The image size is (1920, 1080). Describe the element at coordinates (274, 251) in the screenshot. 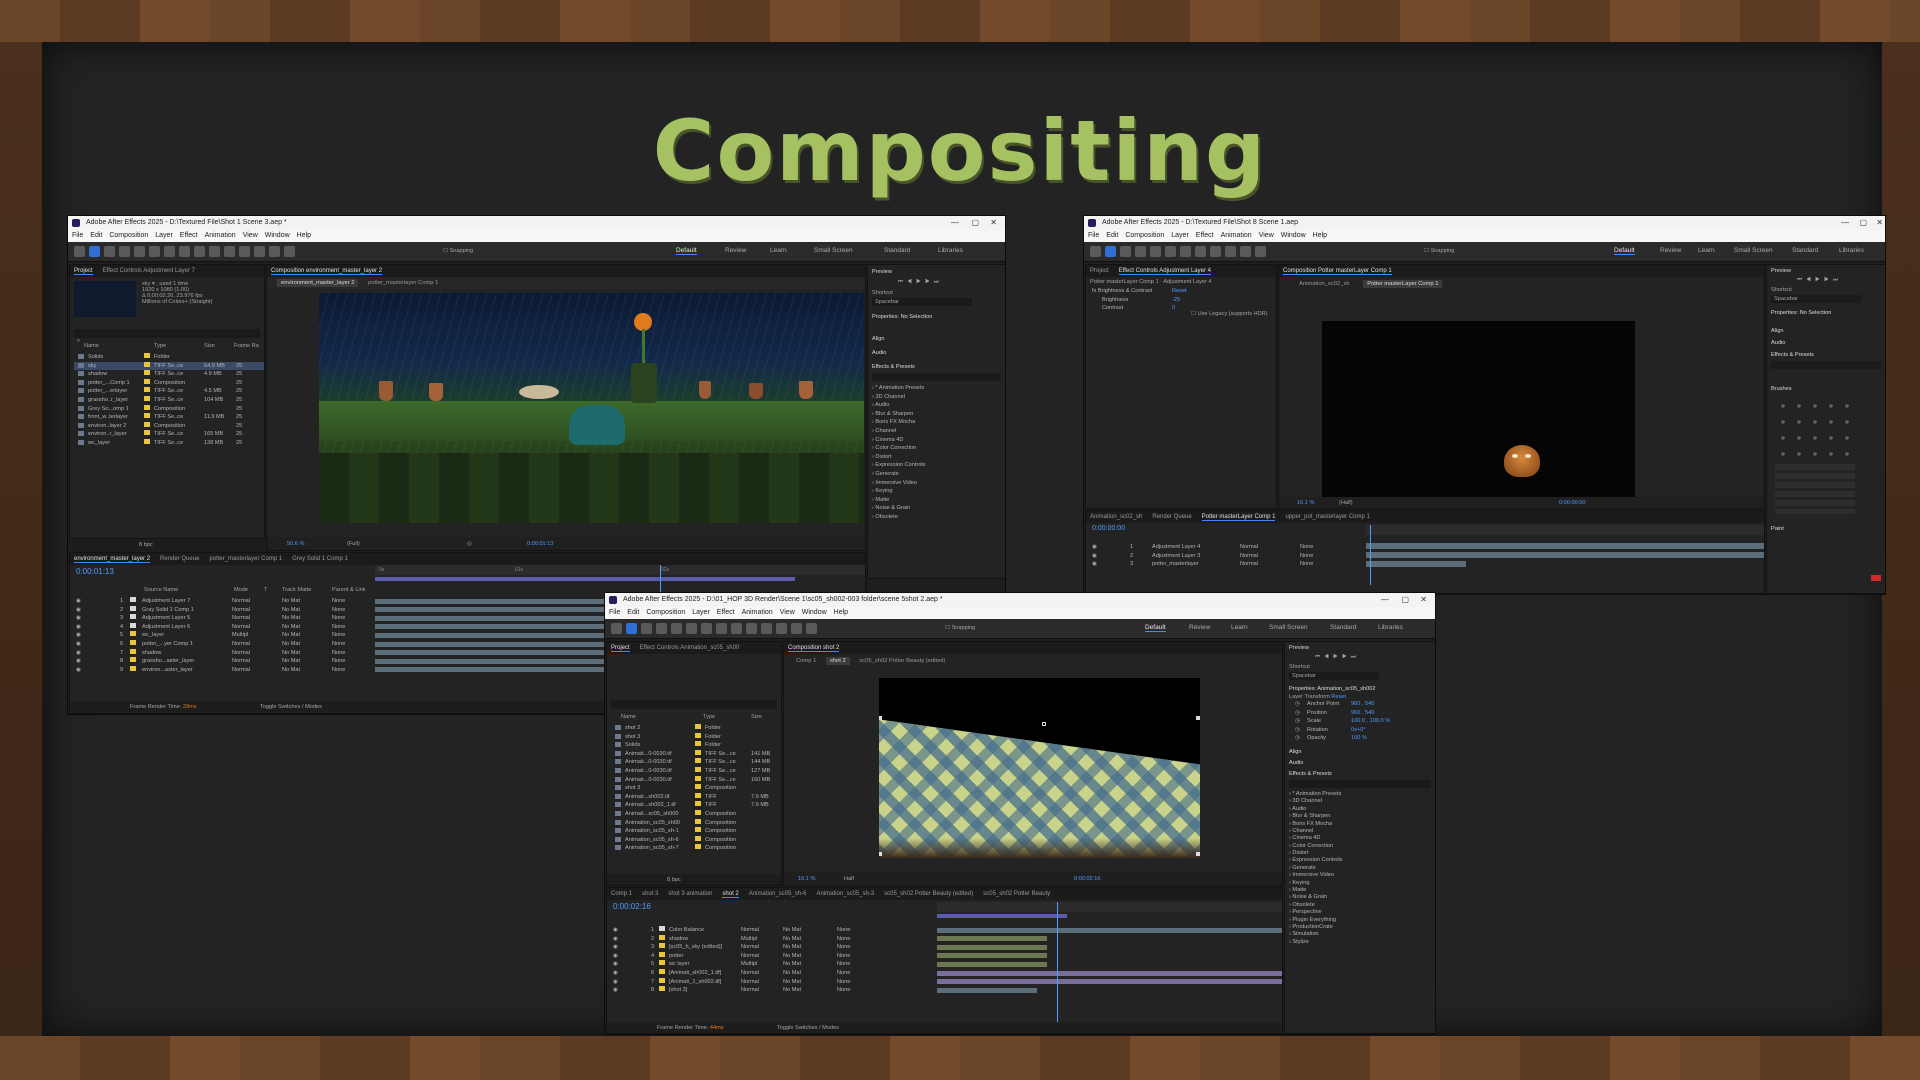

I see `roto-brush-tool-icon` at that location.